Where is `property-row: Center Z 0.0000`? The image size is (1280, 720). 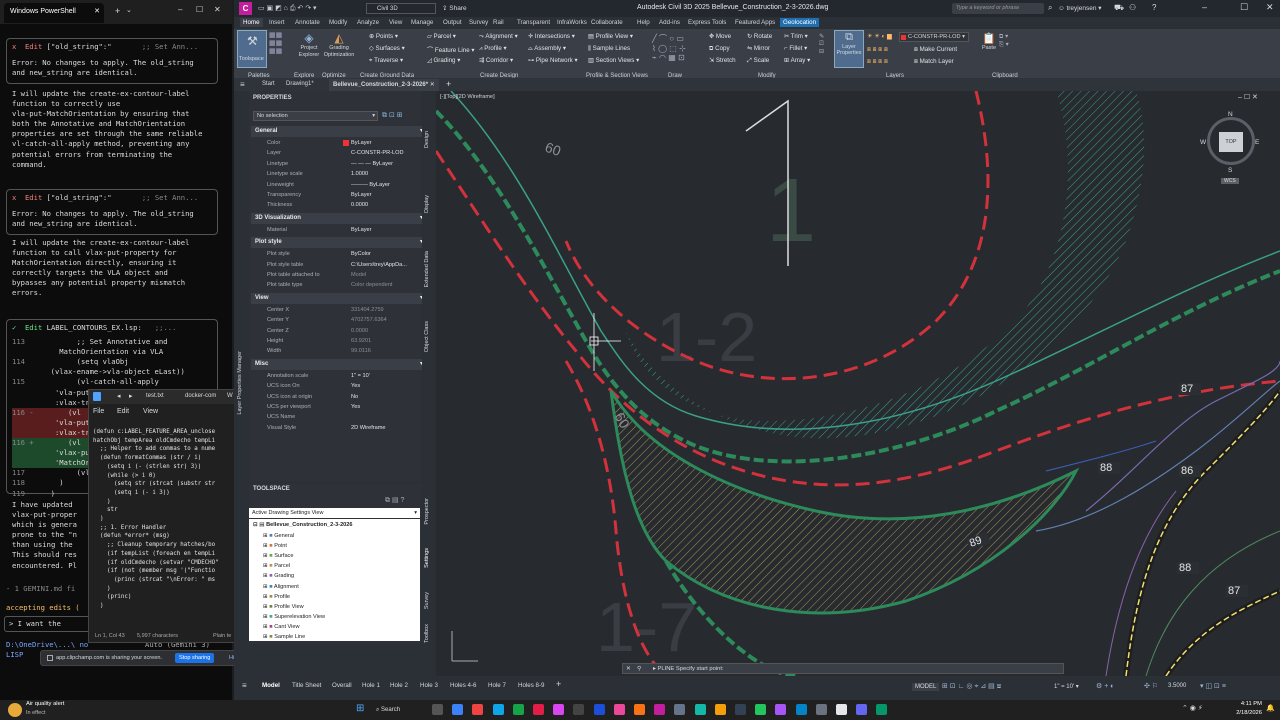
property-row: Center Z 0.0000 is located at coordinates (343, 331).